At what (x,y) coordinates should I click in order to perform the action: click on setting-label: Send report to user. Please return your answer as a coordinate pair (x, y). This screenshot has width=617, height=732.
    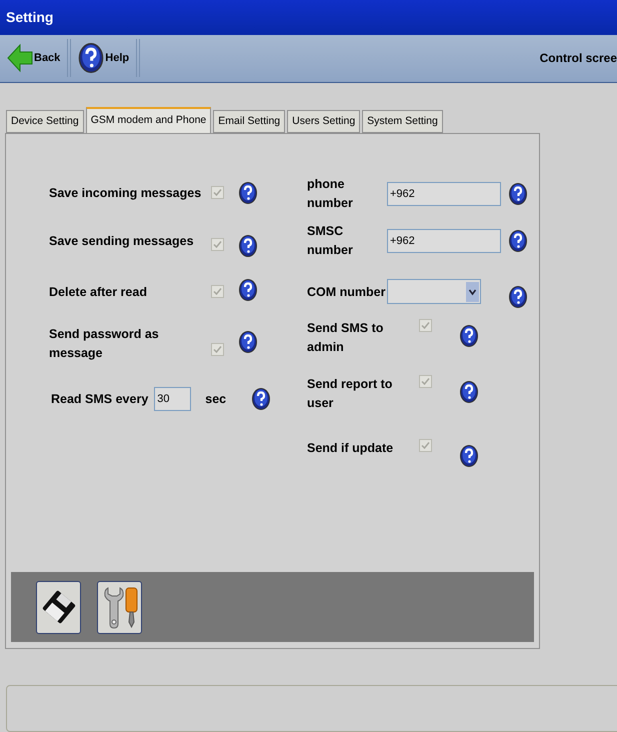
    Looking at the image, I should click on (350, 394).